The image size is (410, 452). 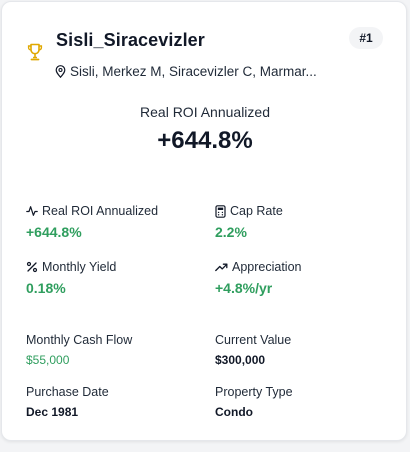 What do you see at coordinates (234, 412) in the screenshot?
I see `detail-value: Condo` at bounding box center [234, 412].